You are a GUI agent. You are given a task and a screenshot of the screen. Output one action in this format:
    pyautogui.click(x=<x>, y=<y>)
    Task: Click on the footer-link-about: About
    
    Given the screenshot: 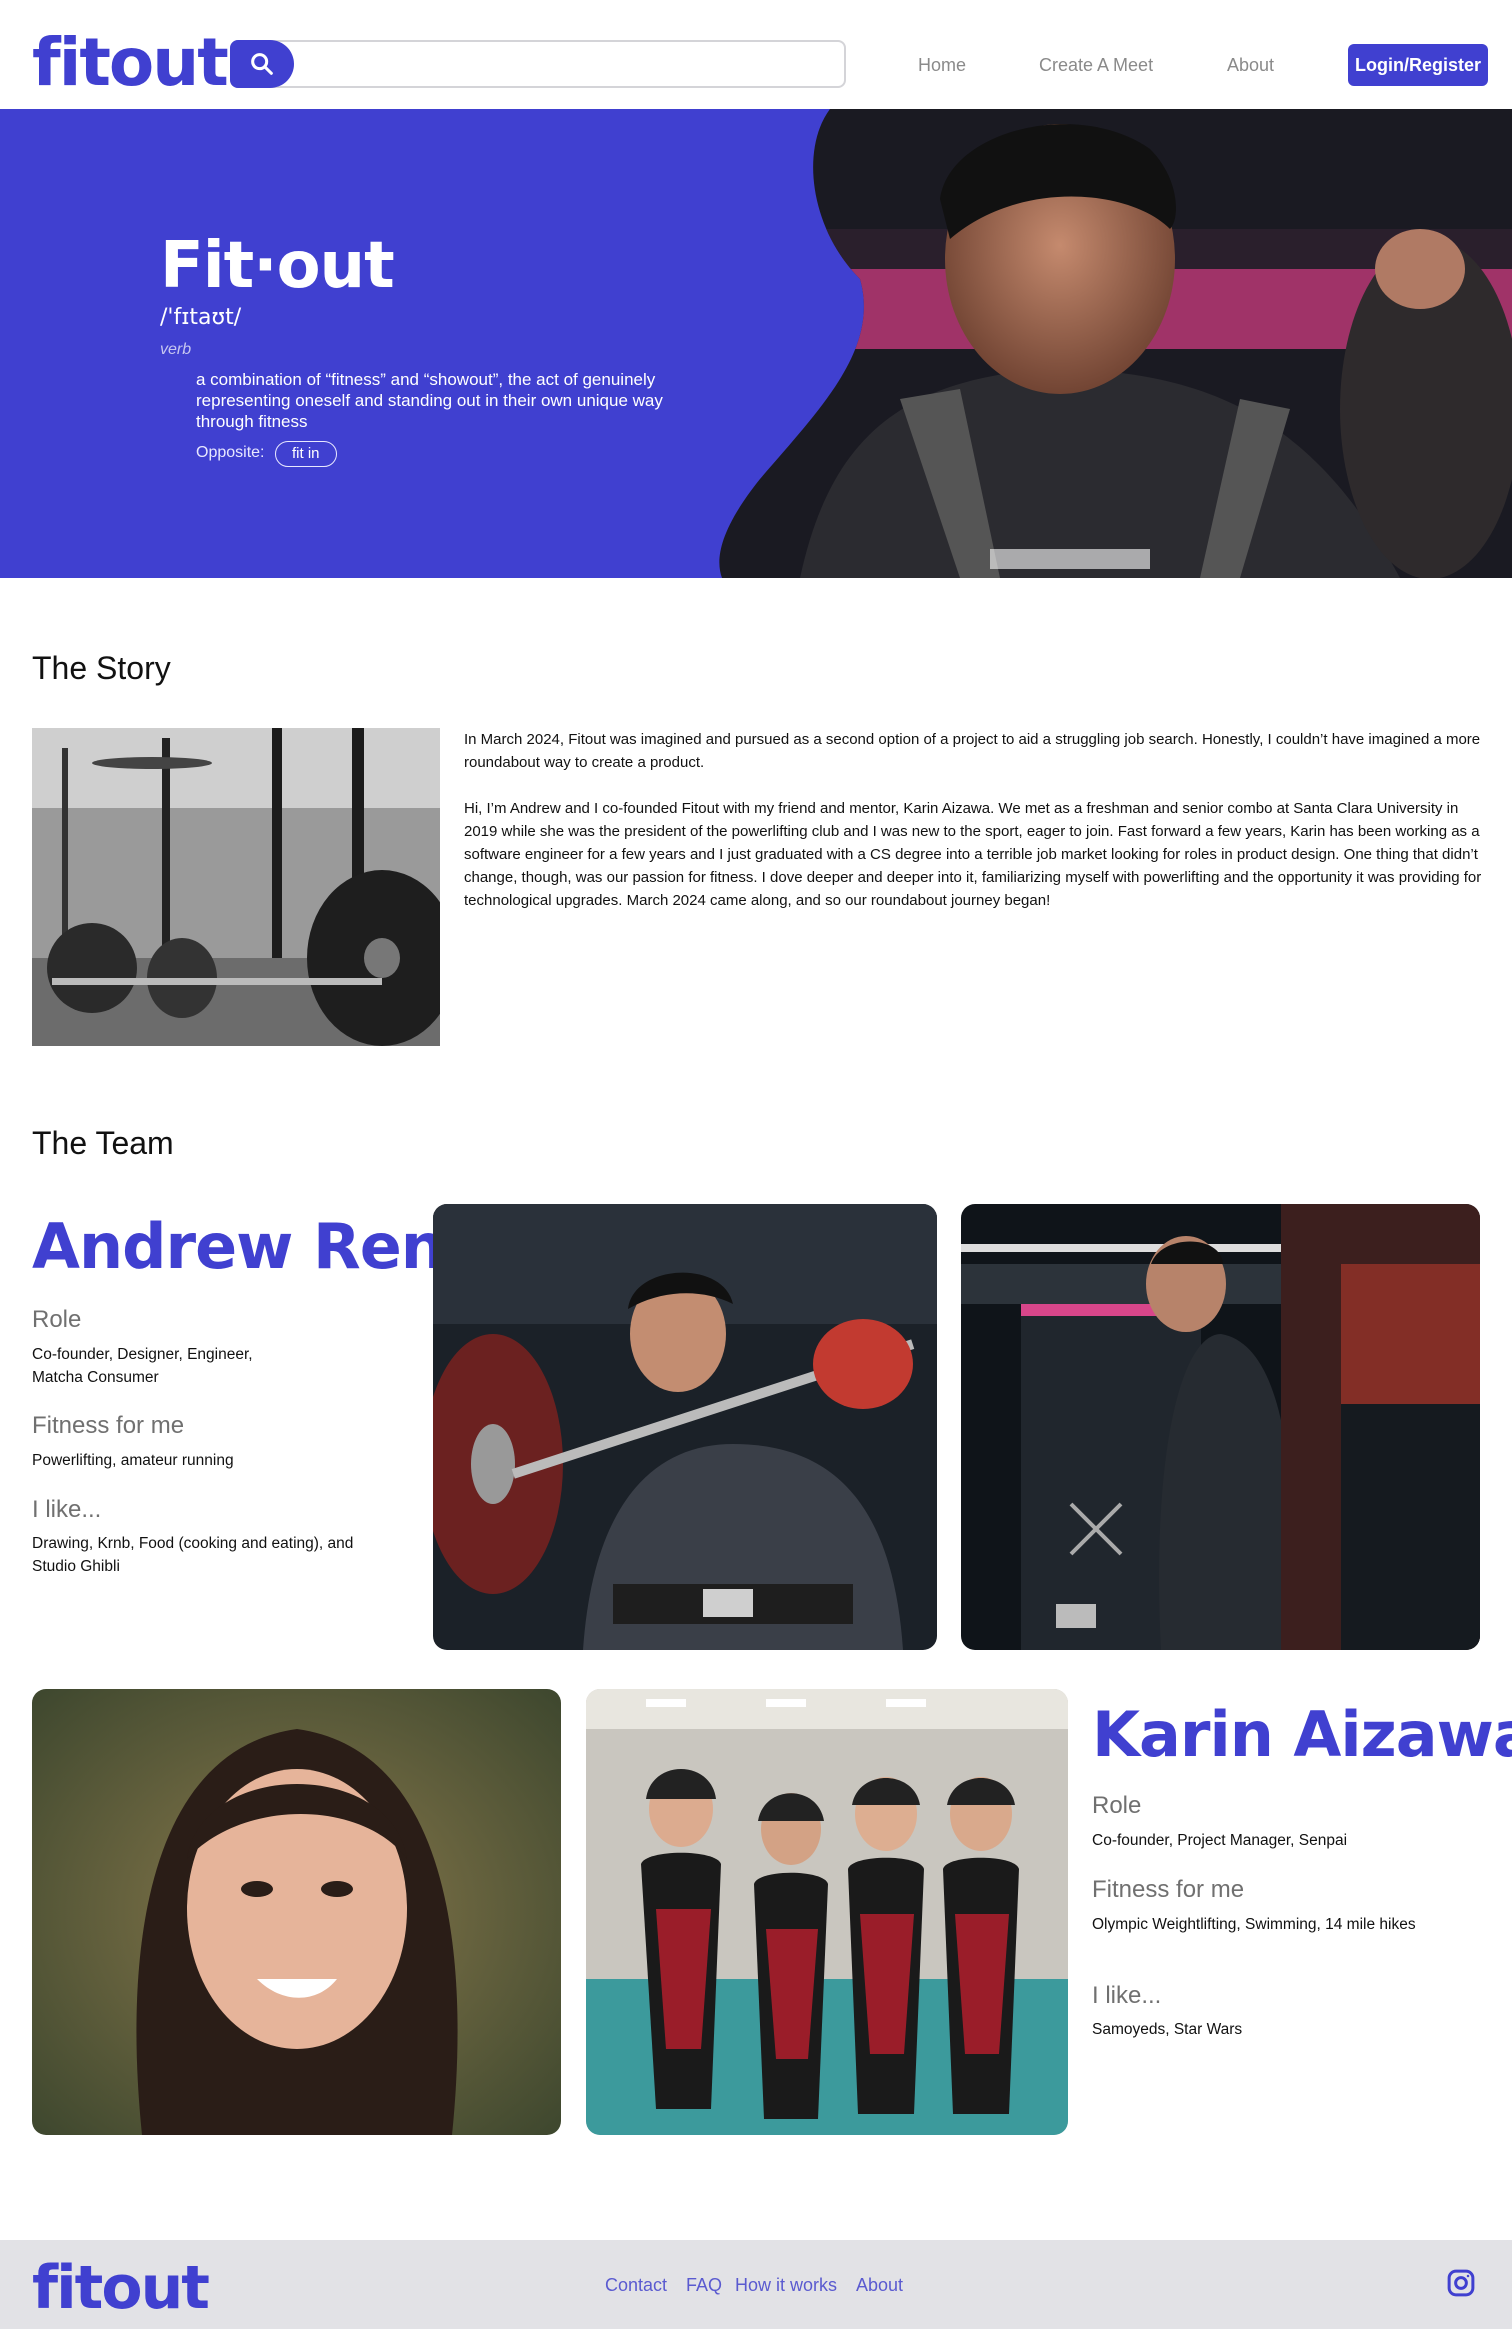 What is the action you would take?
    pyautogui.click(x=879, y=2285)
    